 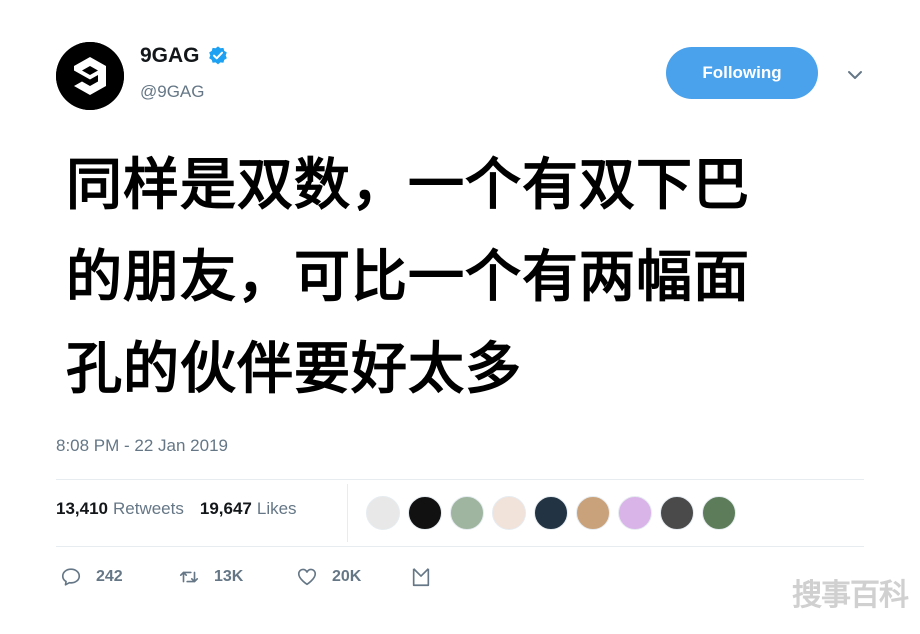 I want to click on avatar, so click(x=90, y=76).